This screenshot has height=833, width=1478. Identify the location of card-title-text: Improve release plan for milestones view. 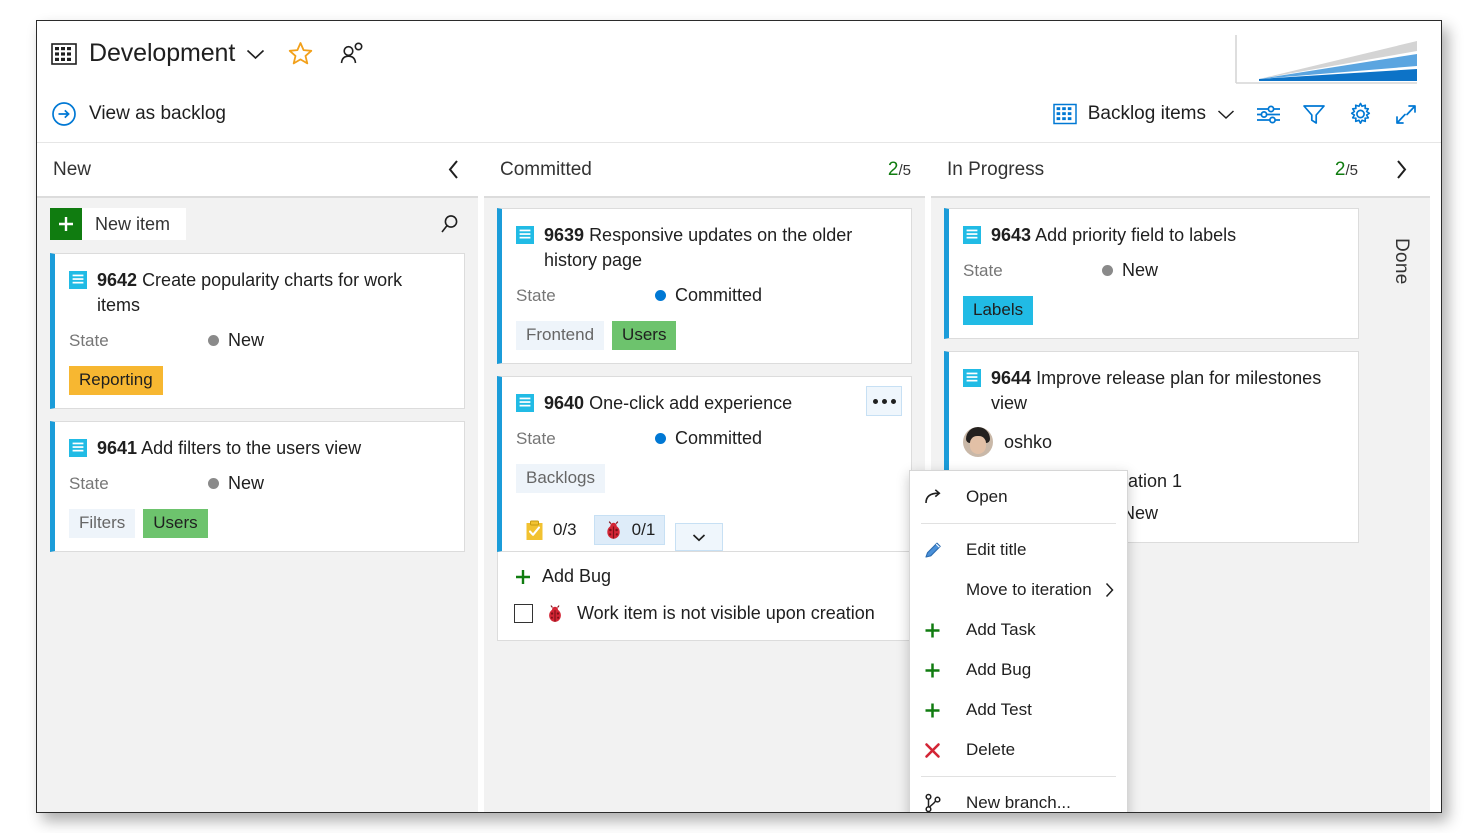
(1156, 390).